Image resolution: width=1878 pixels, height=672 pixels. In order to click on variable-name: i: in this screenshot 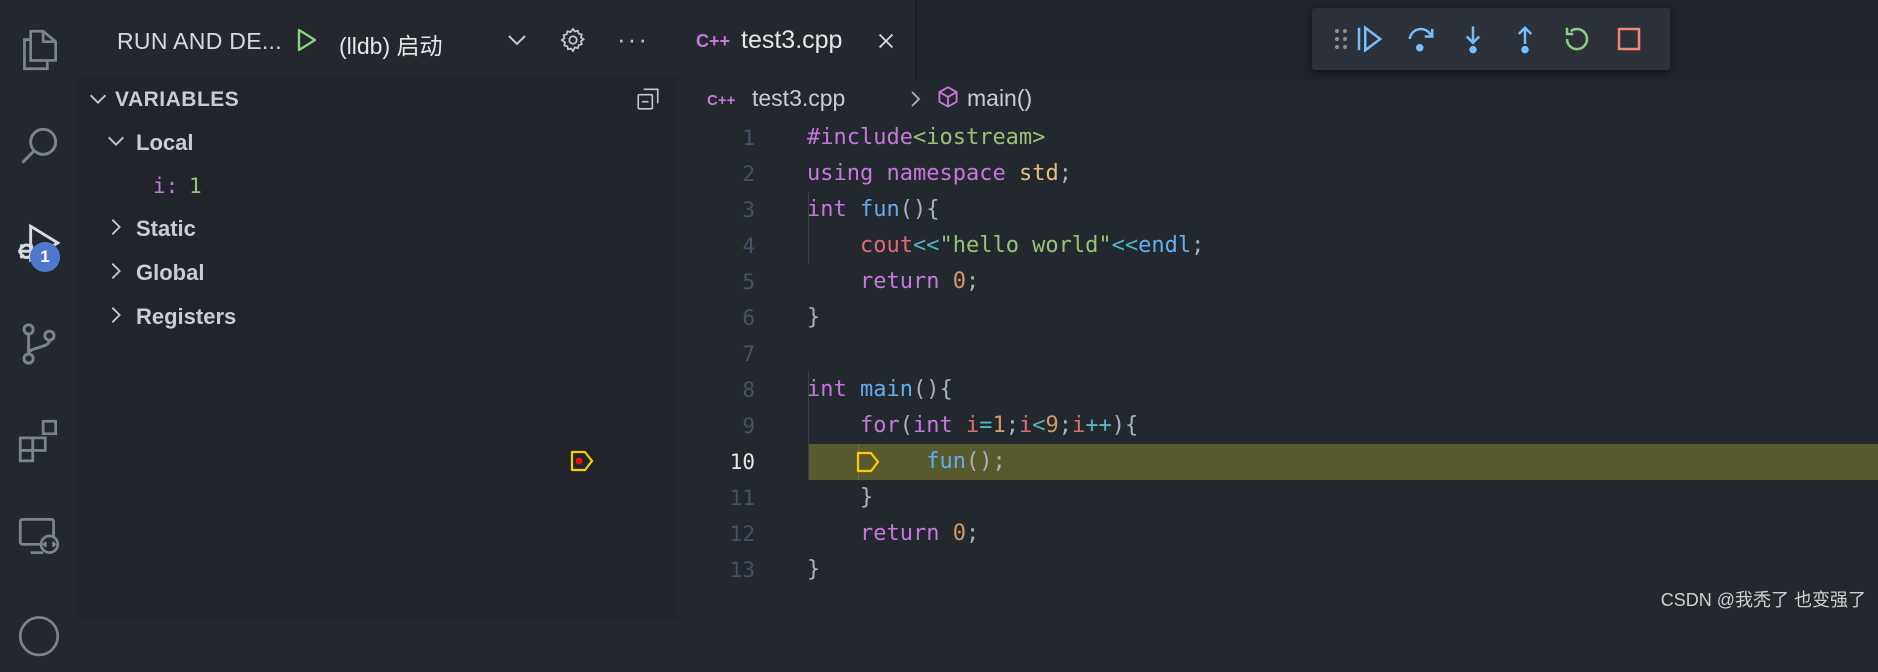, I will do `click(166, 186)`.